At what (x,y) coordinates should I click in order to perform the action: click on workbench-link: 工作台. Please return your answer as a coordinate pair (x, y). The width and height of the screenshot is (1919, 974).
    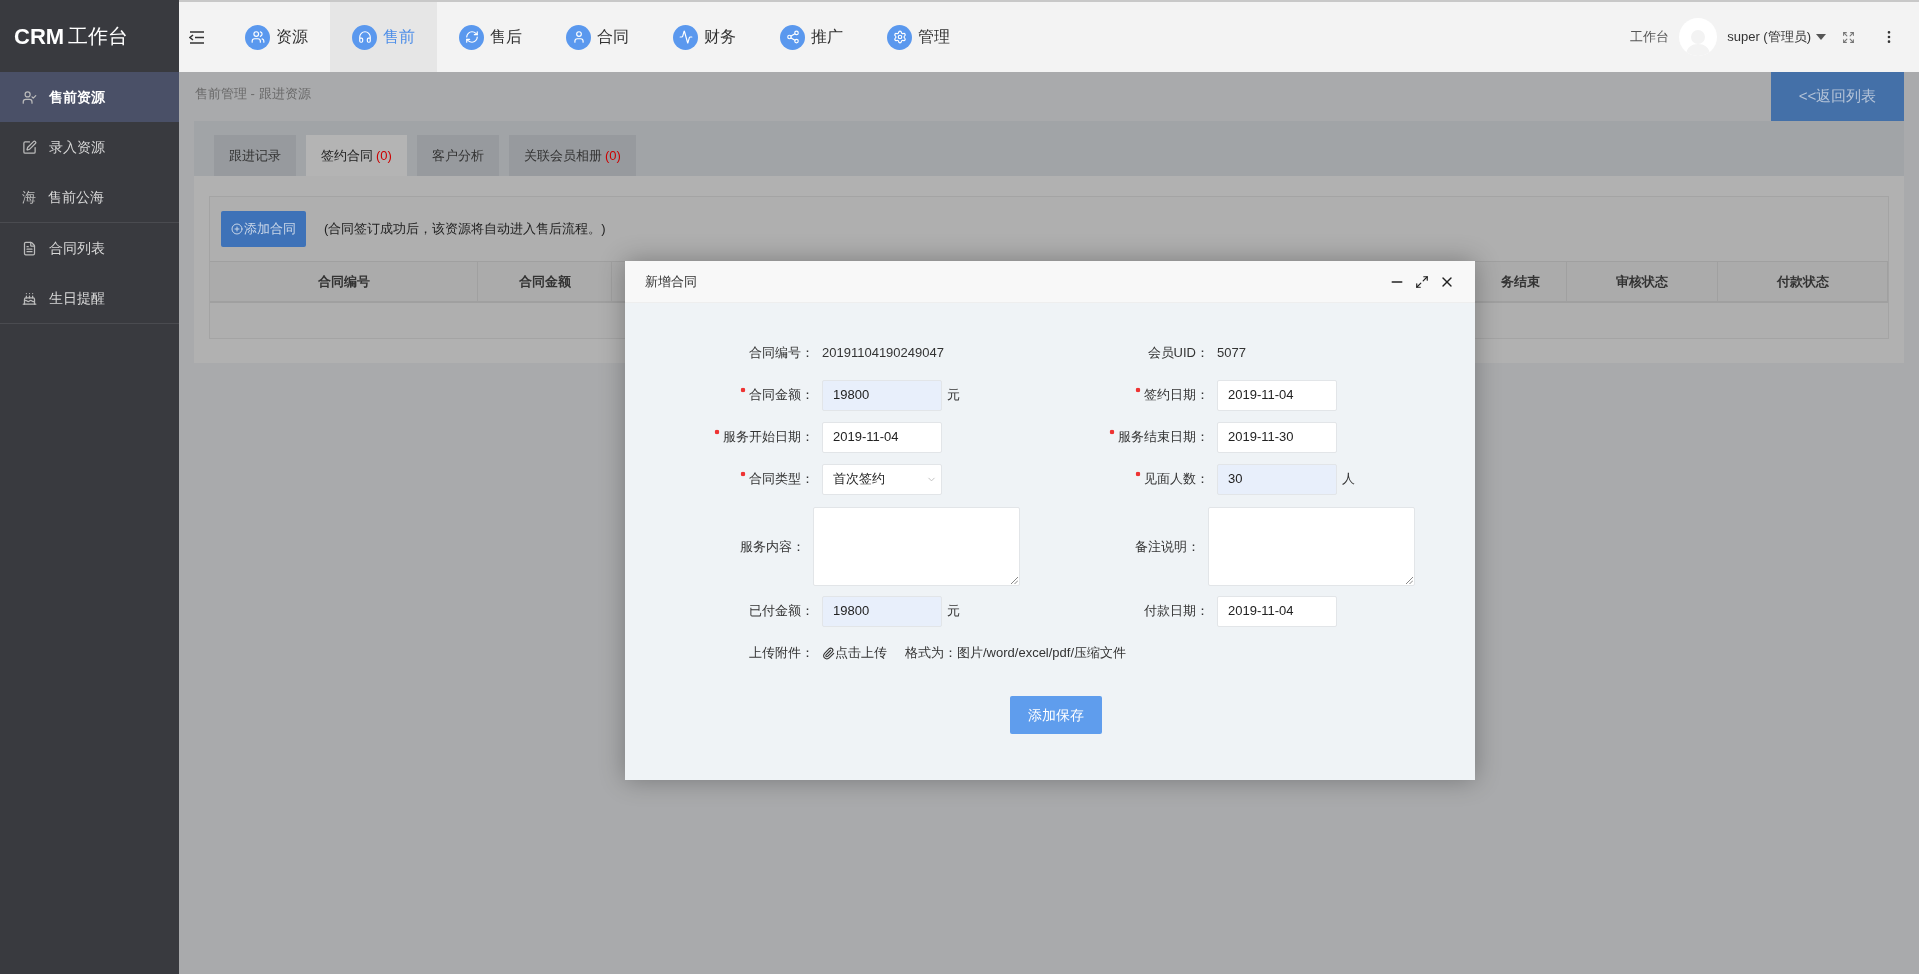
    Looking at the image, I should click on (1650, 37).